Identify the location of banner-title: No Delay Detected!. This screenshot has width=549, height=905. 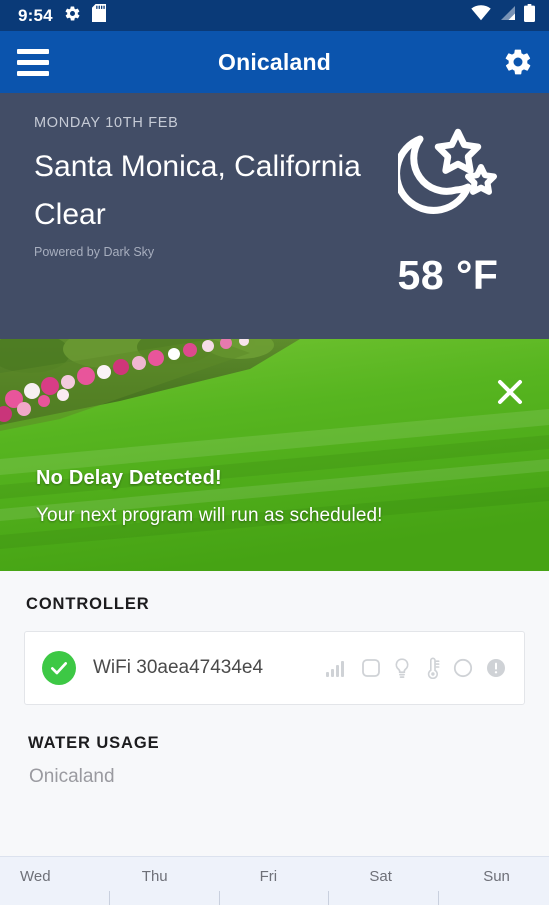
(129, 478).